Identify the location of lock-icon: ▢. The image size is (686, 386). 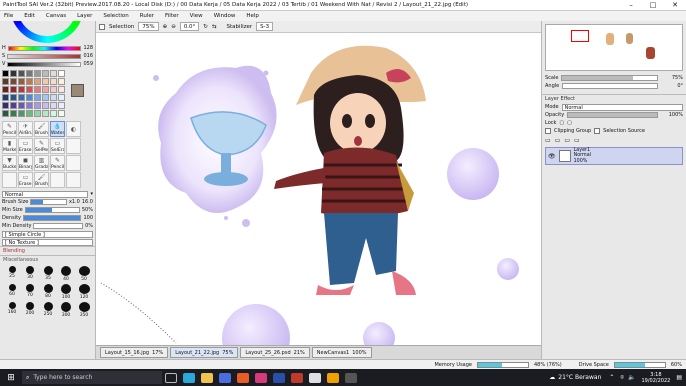
(561, 123).